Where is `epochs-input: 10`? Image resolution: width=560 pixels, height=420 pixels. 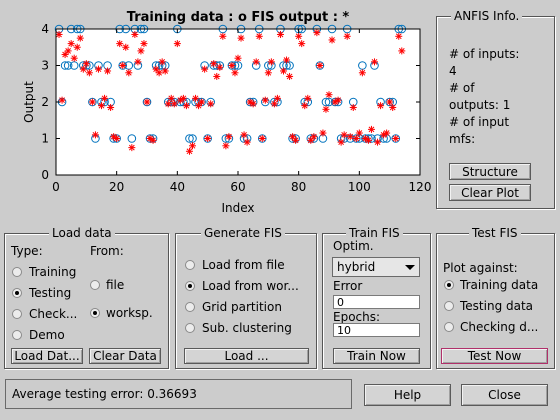
epochs-input: 10 is located at coordinates (376, 330).